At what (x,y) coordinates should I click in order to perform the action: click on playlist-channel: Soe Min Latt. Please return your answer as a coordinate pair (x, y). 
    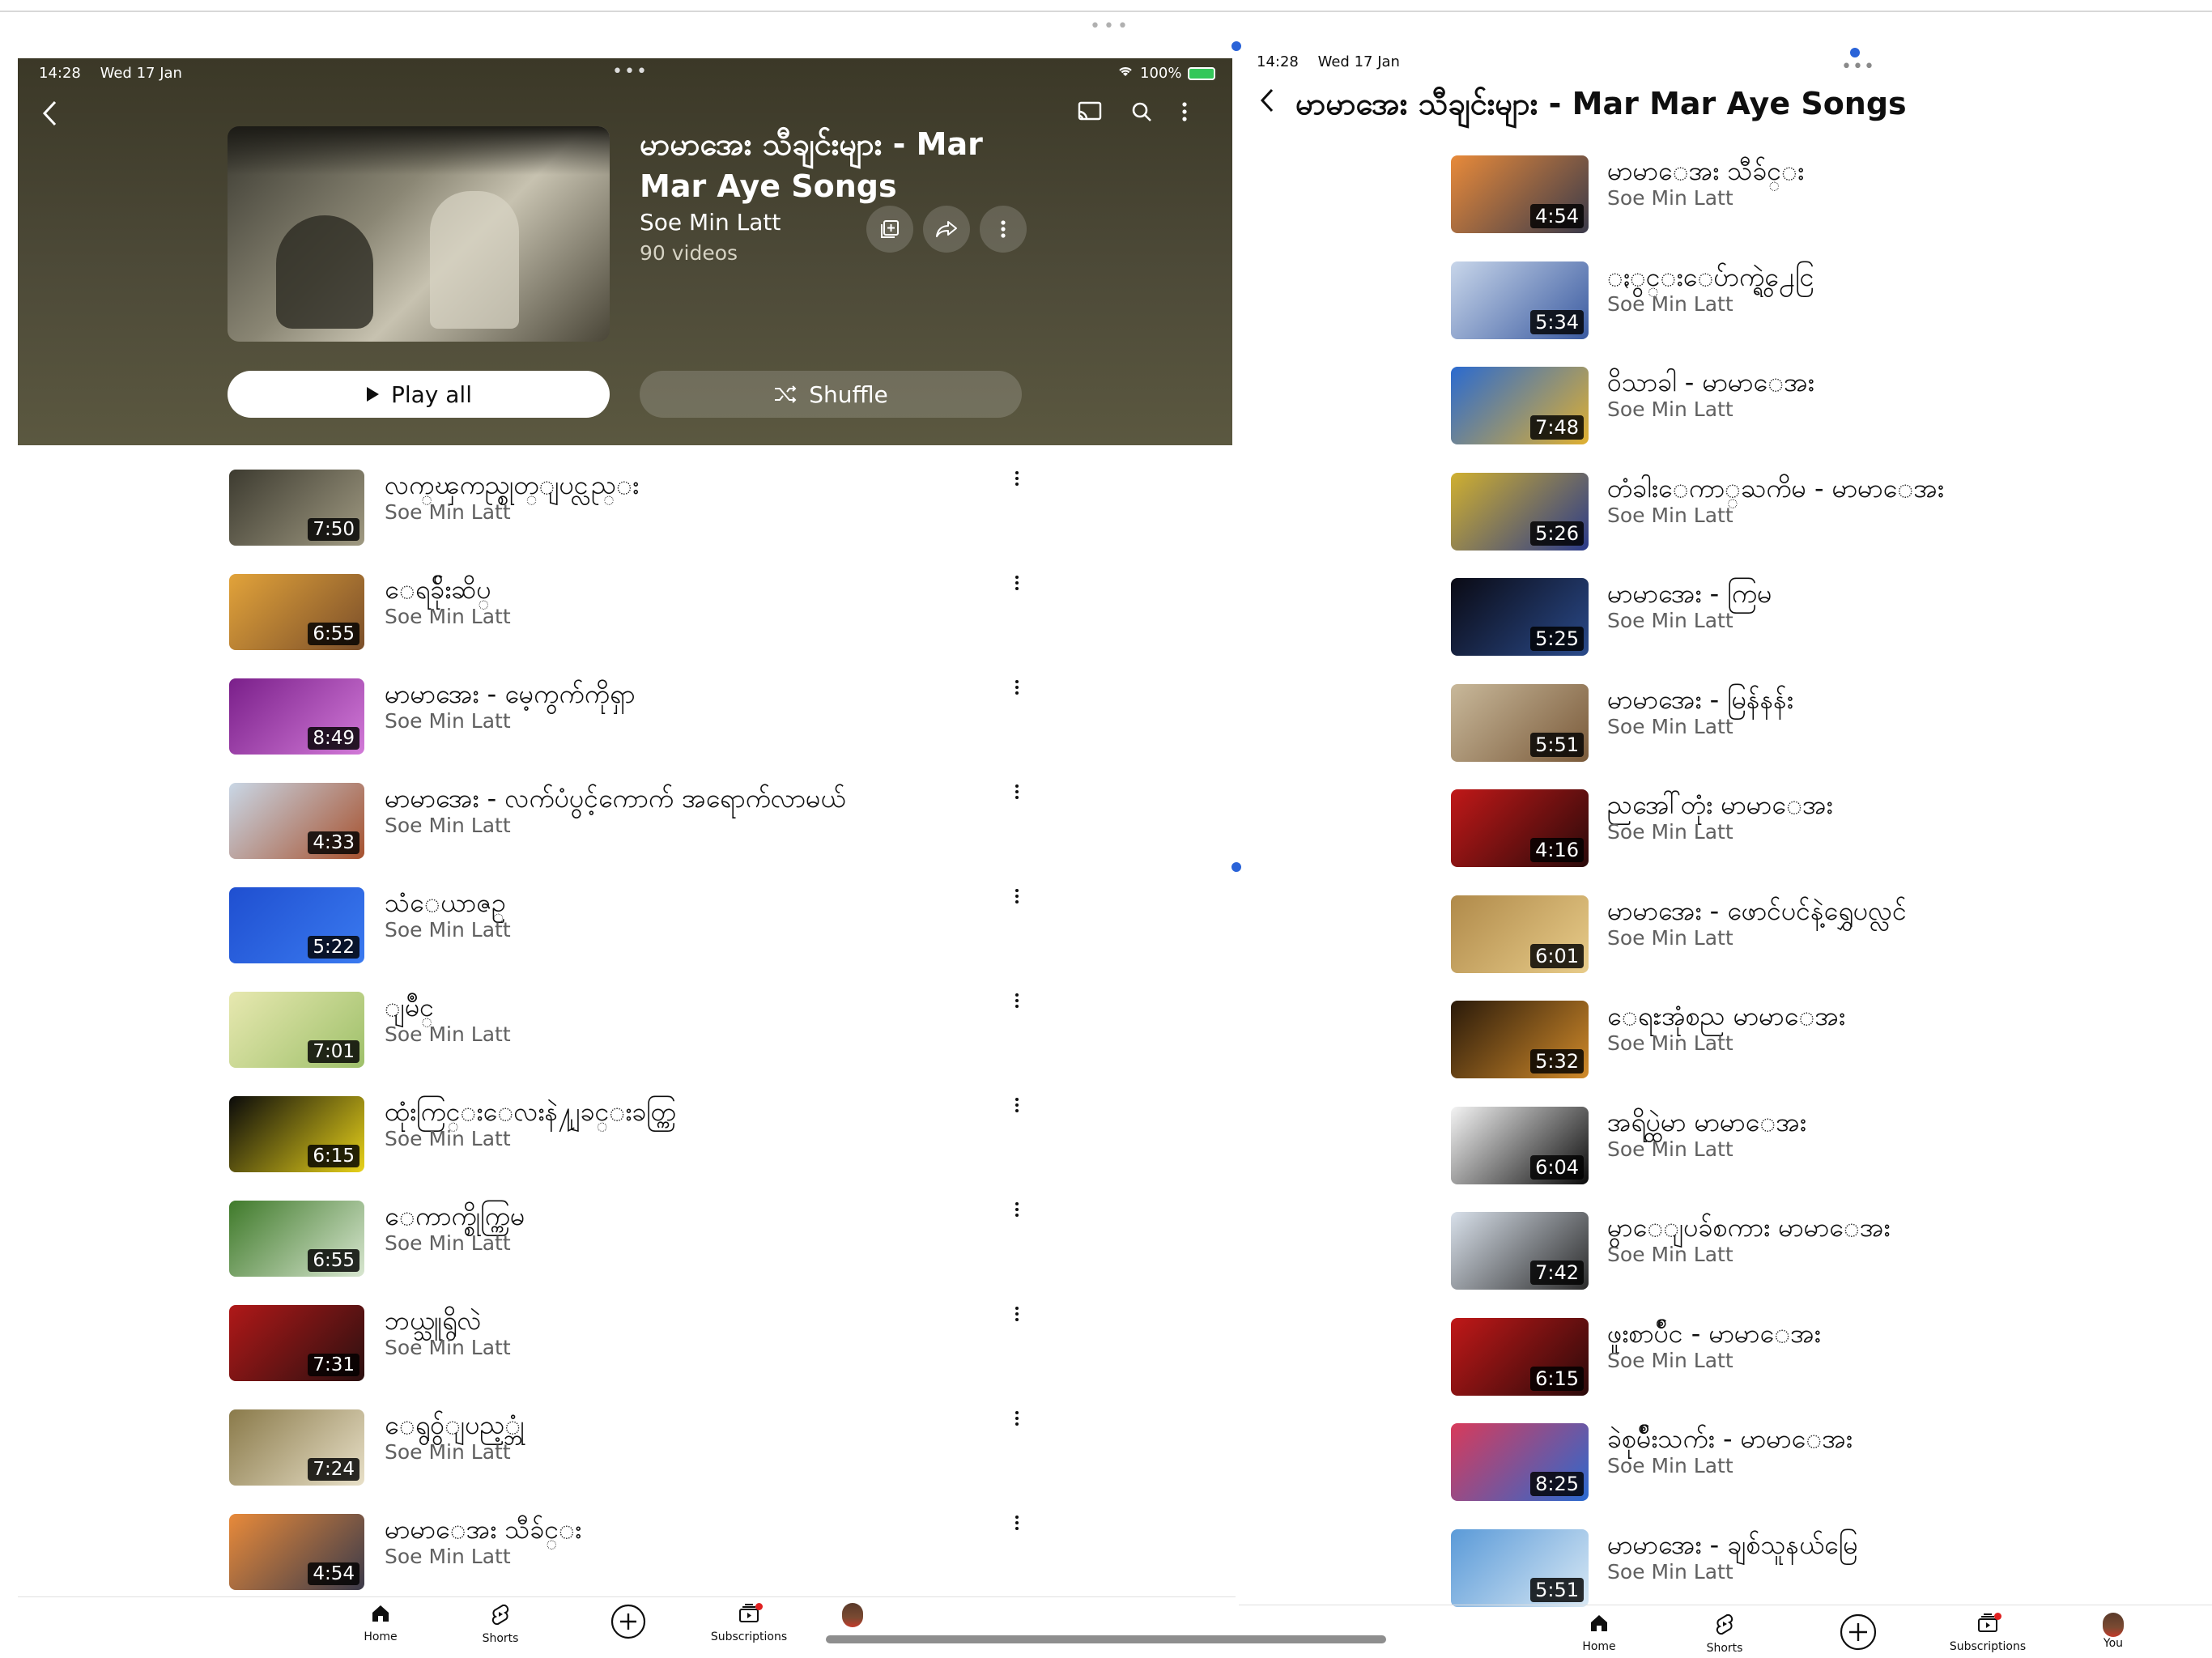
    Looking at the image, I should click on (711, 222).